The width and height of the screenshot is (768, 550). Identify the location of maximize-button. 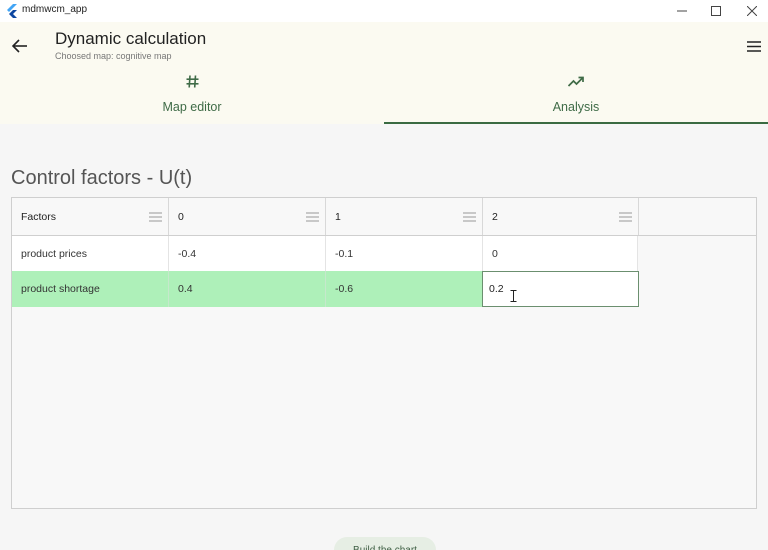
(716, 11).